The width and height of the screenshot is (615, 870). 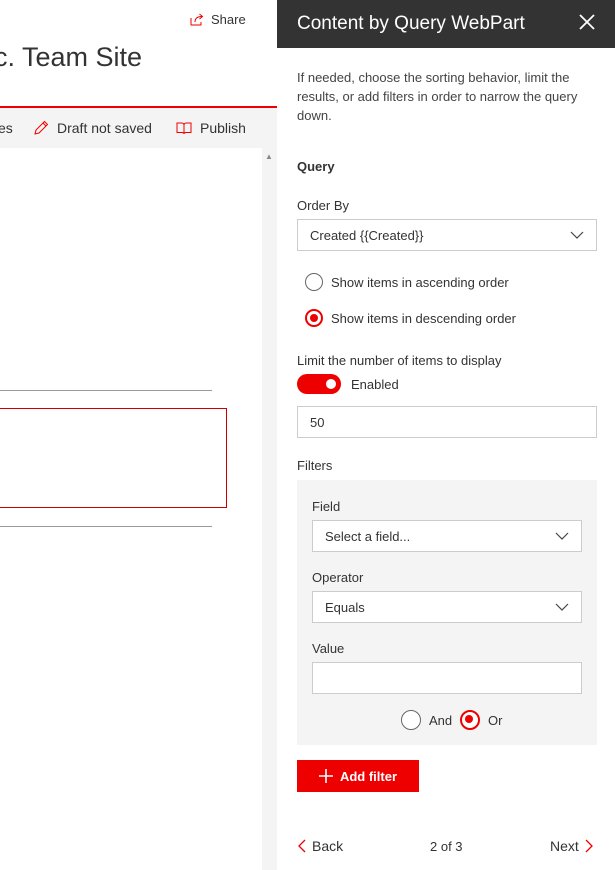 What do you see at coordinates (331, 384) in the screenshot?
I see `toggle-knob` at bounding box center [331, 384].